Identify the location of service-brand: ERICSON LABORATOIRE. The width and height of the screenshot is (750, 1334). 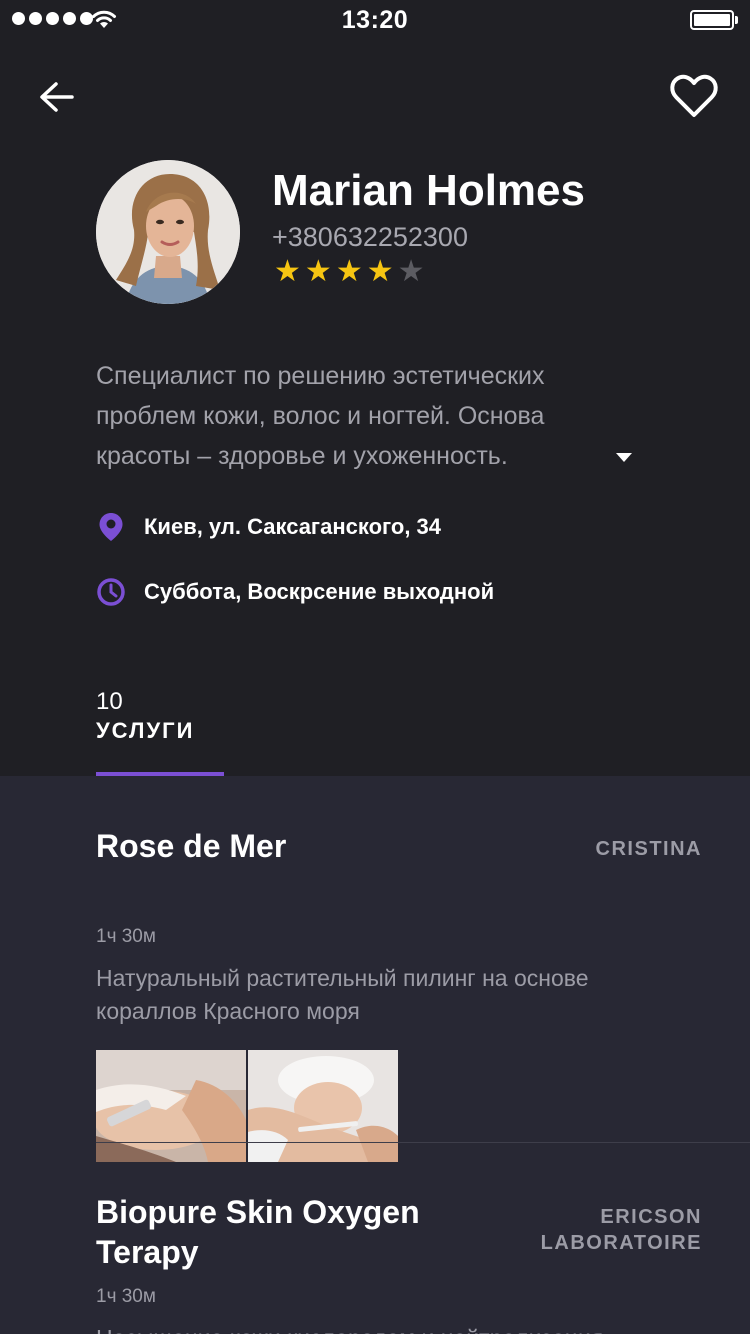
(621, 1230).